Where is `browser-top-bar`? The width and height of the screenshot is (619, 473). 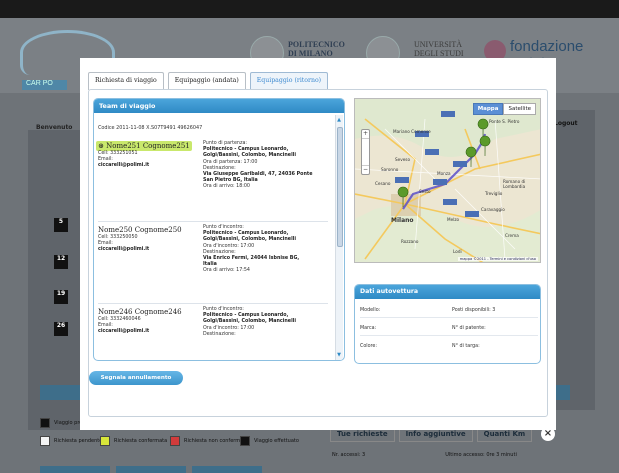
browser-top-bar is located at coordinates (309, 9).